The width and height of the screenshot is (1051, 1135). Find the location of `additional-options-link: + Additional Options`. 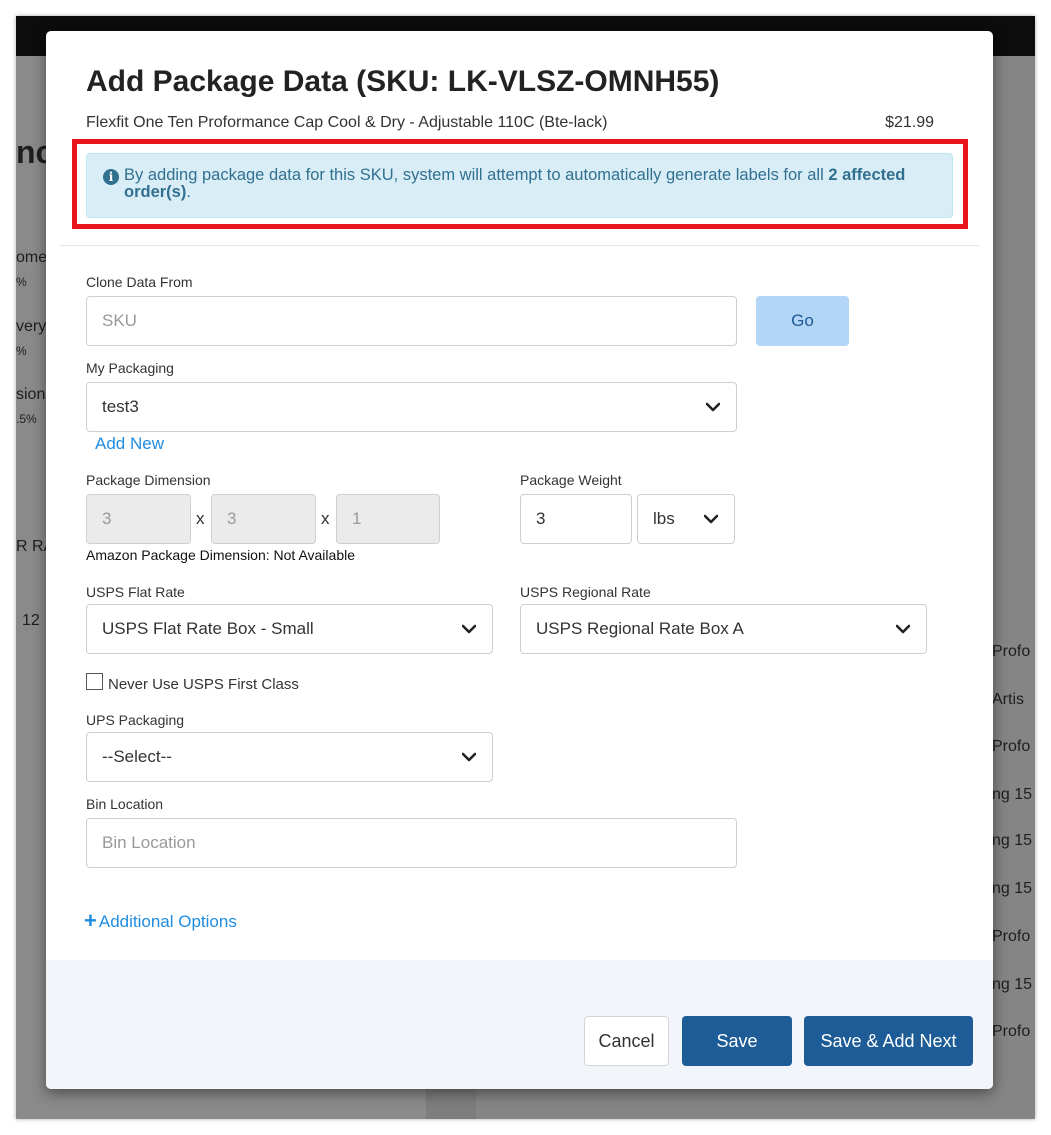

additional-options-link: + Additional Options is located at coordinates (160, 921).